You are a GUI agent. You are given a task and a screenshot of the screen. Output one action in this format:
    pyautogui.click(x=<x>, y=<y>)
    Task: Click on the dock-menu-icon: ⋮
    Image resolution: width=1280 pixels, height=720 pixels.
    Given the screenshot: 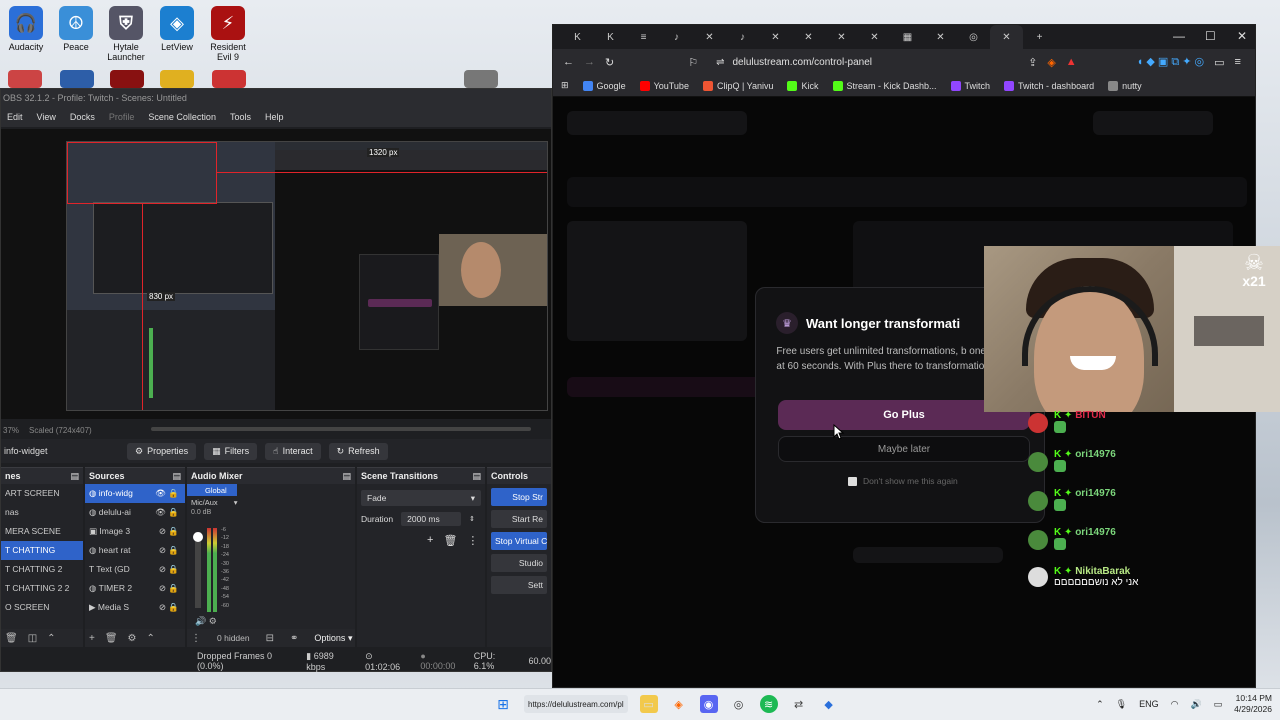 What is the action you would take?
    pyautogui.click(x=196, y=638)
    